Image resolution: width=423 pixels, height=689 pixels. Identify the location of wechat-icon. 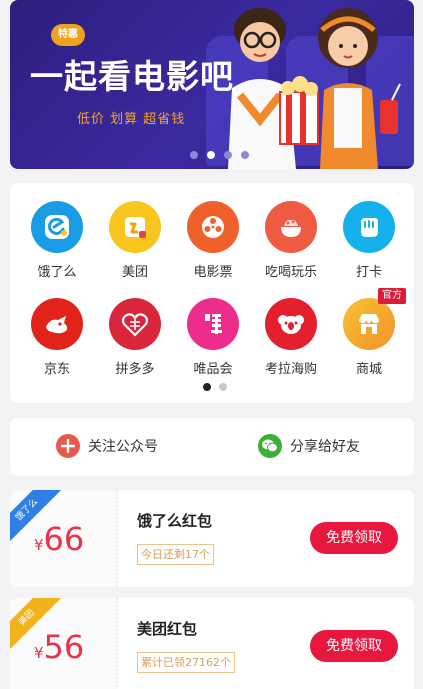
(270, 446).